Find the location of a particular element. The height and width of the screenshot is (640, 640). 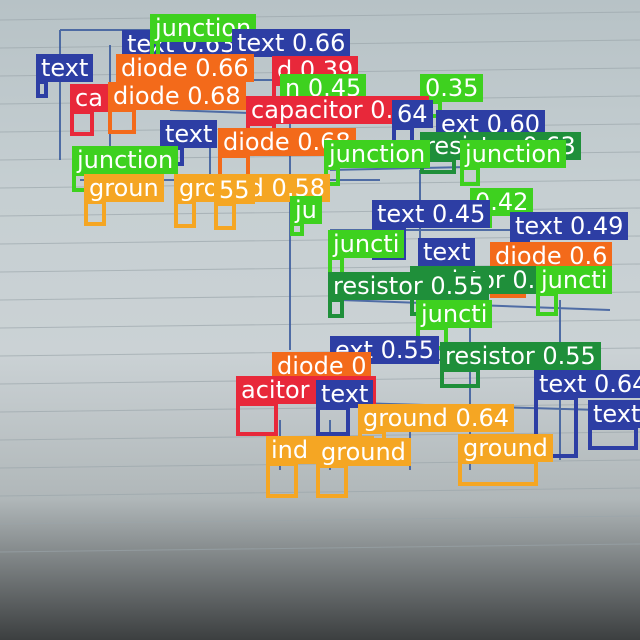

ground-detection-box: ground 0.58 is located at coordinates (252, 201).